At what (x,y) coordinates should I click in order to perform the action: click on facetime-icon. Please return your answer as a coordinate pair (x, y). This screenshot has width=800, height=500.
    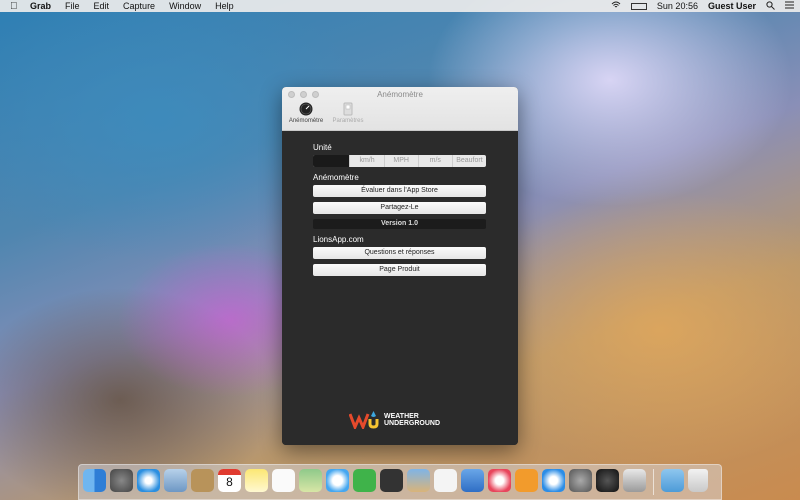
    Looking at the image, I should click on (364, 480).